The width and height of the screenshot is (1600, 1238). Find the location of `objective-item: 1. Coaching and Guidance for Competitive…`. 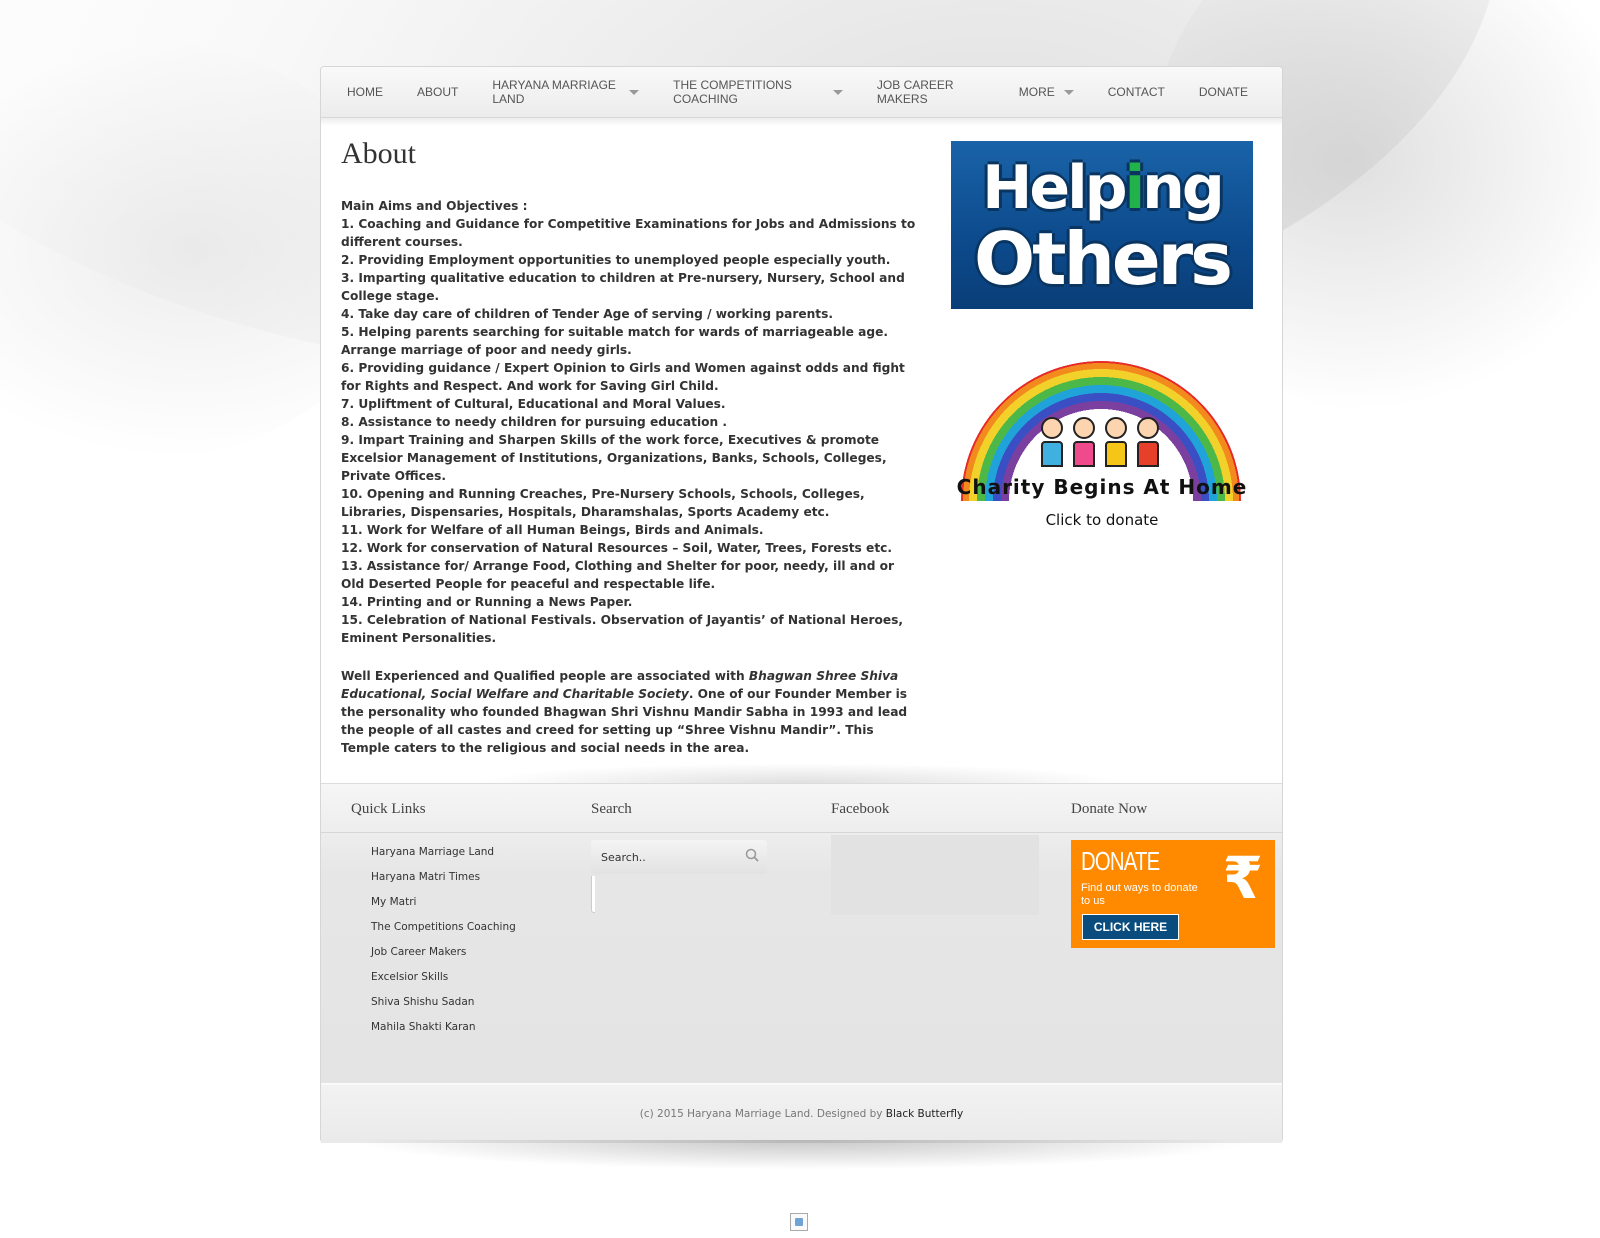

objective-item: 1. Coaching and Guidance for Competitive… is located at coordinates (628, 233).